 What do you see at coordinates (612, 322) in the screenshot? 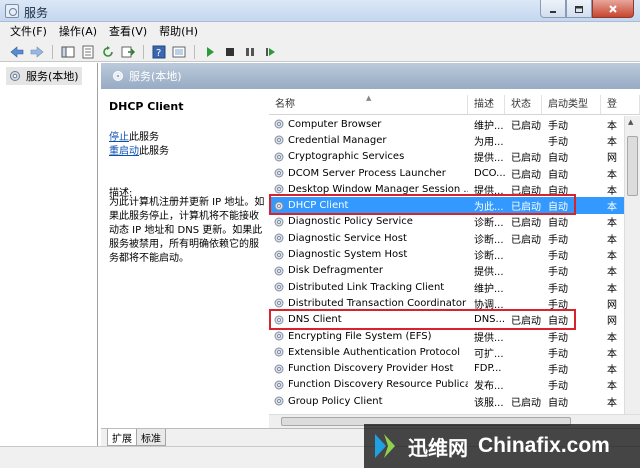
I see `service-logon-cell: 网` at bounding box center [612, 322].